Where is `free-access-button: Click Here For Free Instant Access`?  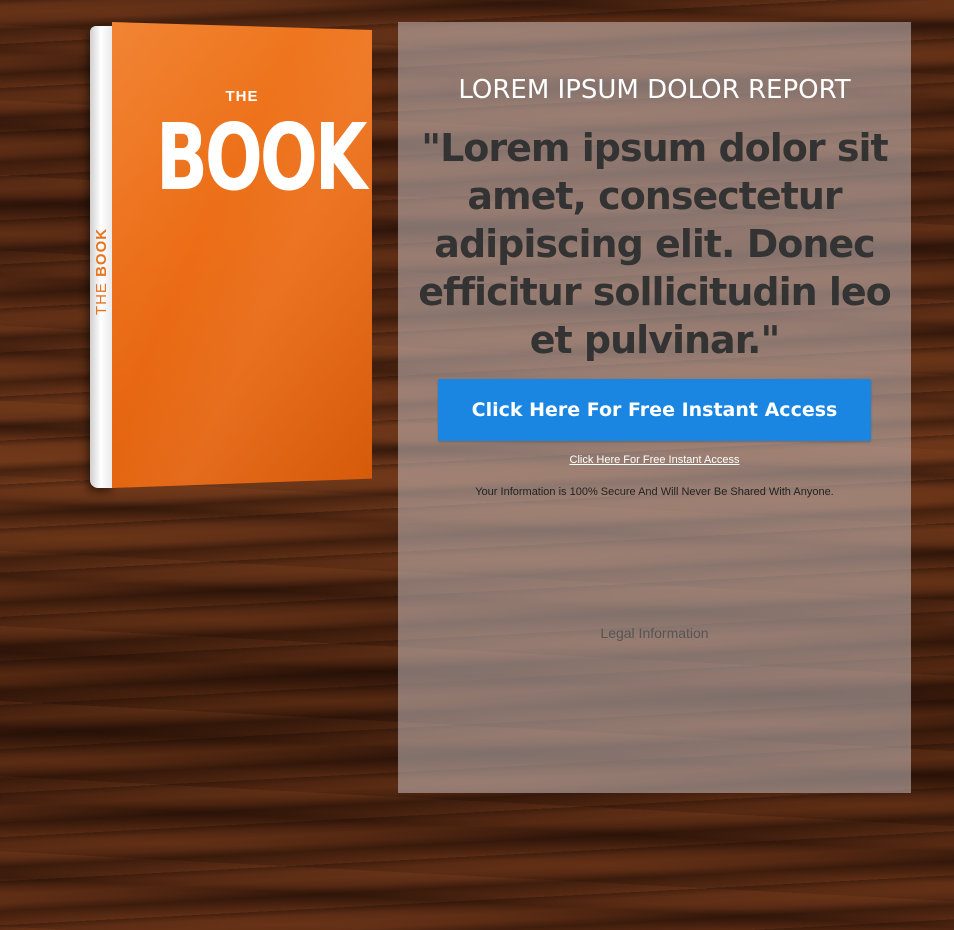 free-access-button: Click Here For Free Instant Access is located at coordinates (654, 410).